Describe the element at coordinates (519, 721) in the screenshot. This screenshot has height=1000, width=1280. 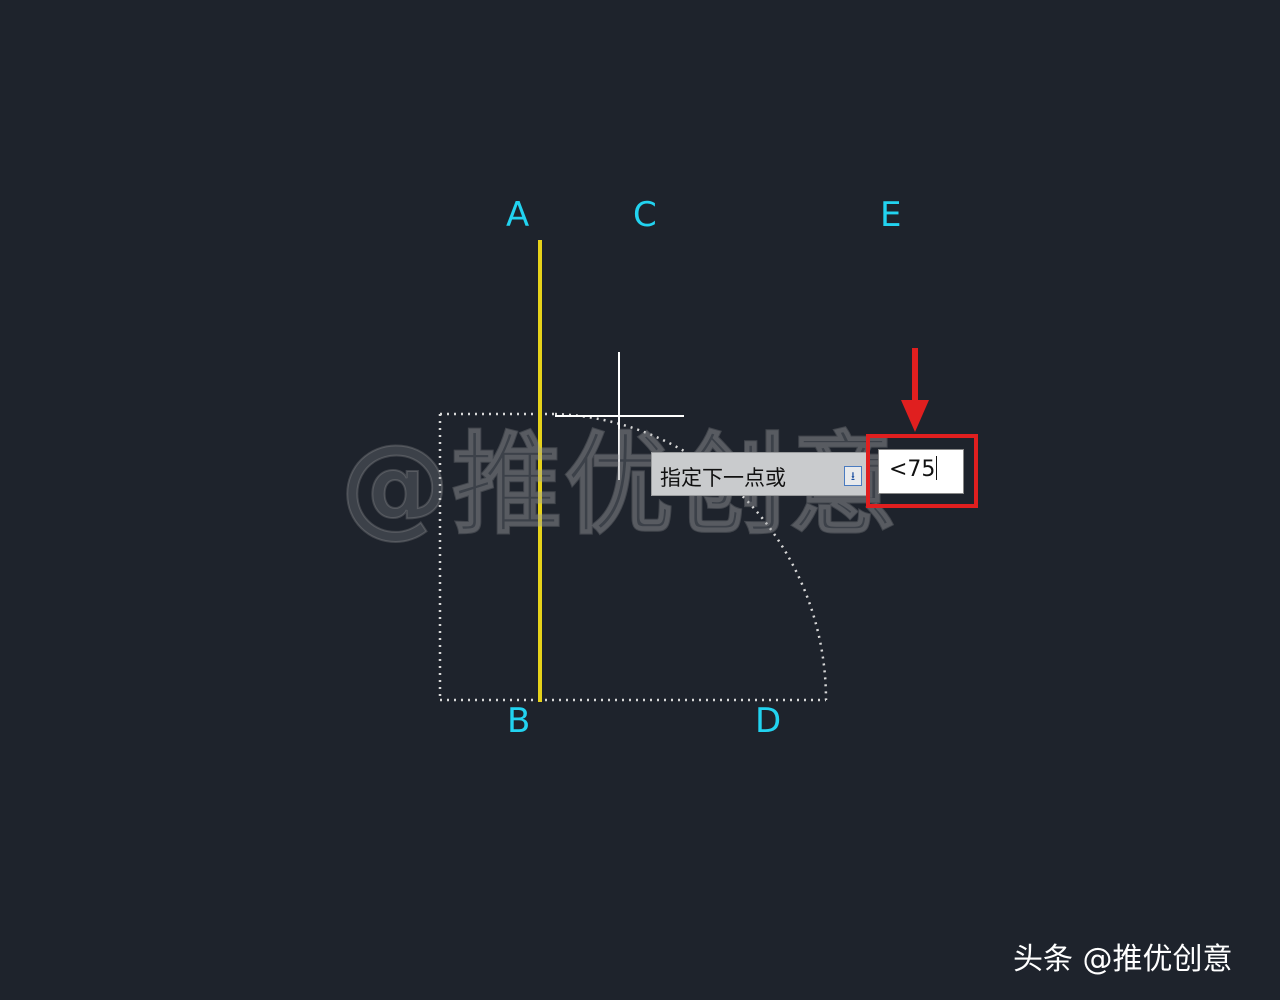
I see `point-label-b: B` at that location.